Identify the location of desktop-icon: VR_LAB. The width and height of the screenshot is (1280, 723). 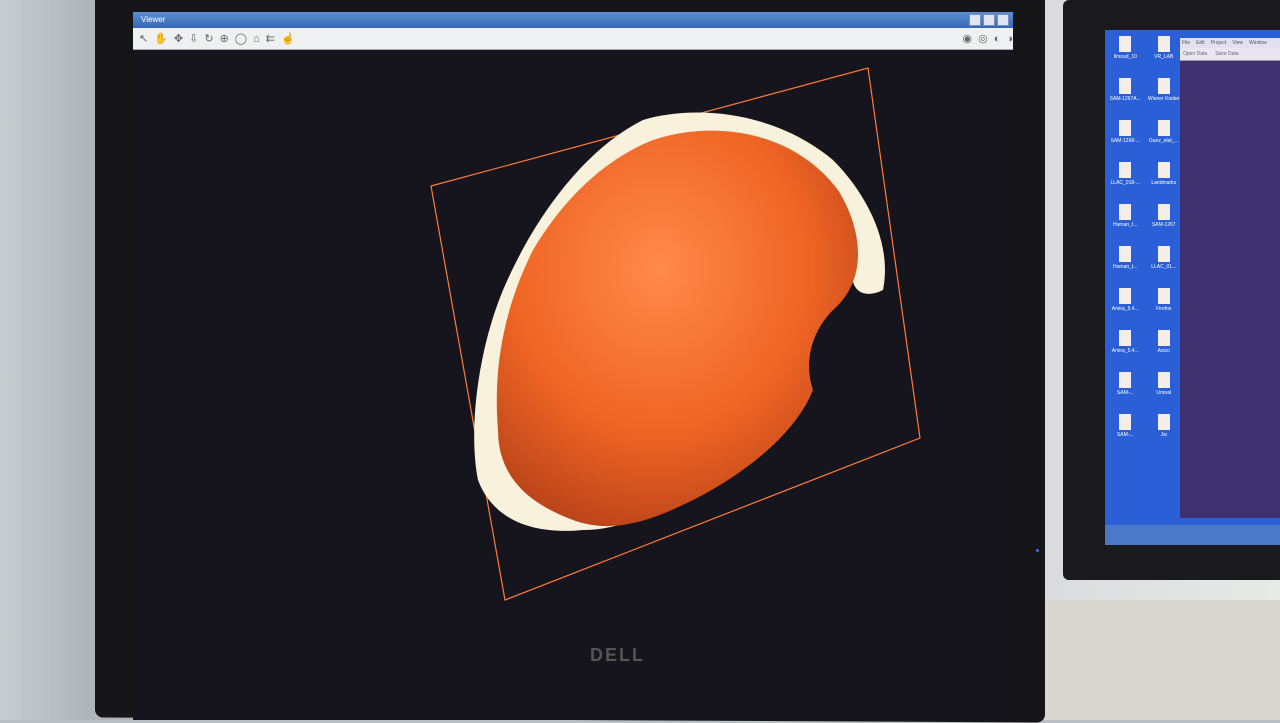
(1164, 48).